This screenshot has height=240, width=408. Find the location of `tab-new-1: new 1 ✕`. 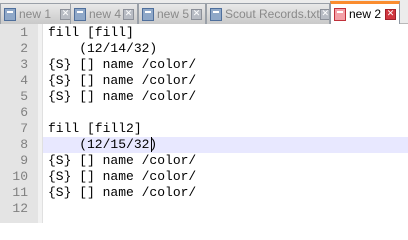

tab-new-1: new 1 ✕ is located at coordinates (37, 13).